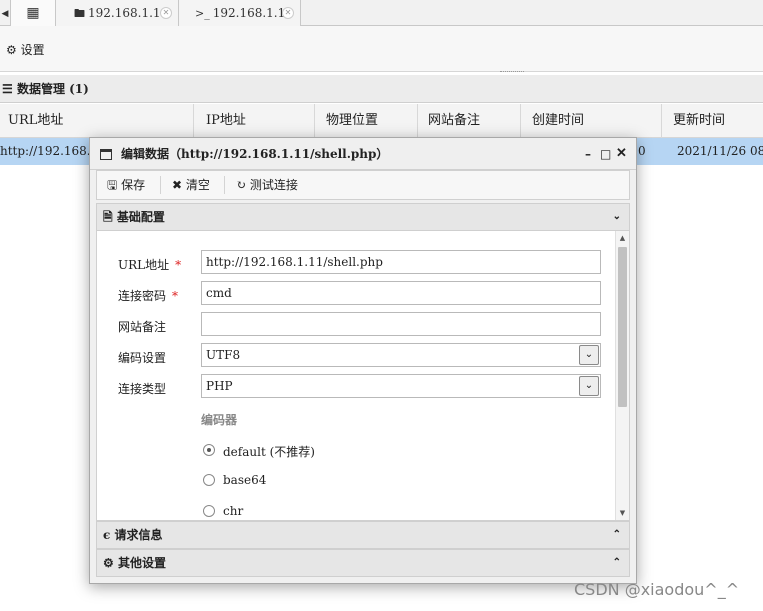  Describe the element at coordinates (401, 386) in the screenshot. I see `connection-type-select: PHP ⌄` at that location.